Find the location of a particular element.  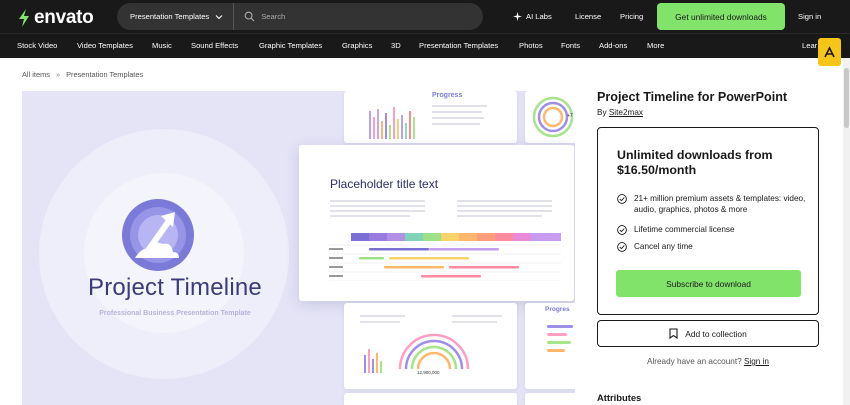

nav-add-ons: Add-ons is located at coordinates (613, 46).